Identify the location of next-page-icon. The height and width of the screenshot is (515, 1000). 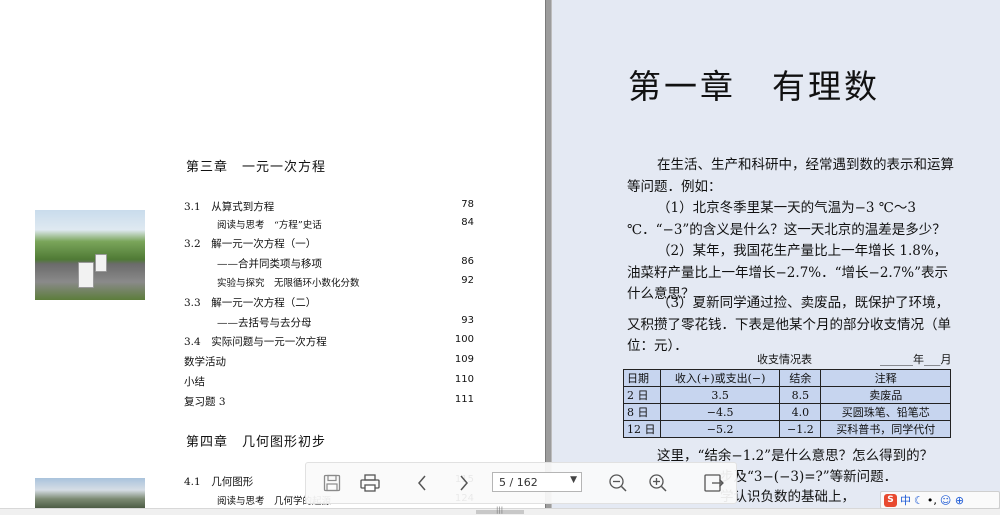
(464, 483).